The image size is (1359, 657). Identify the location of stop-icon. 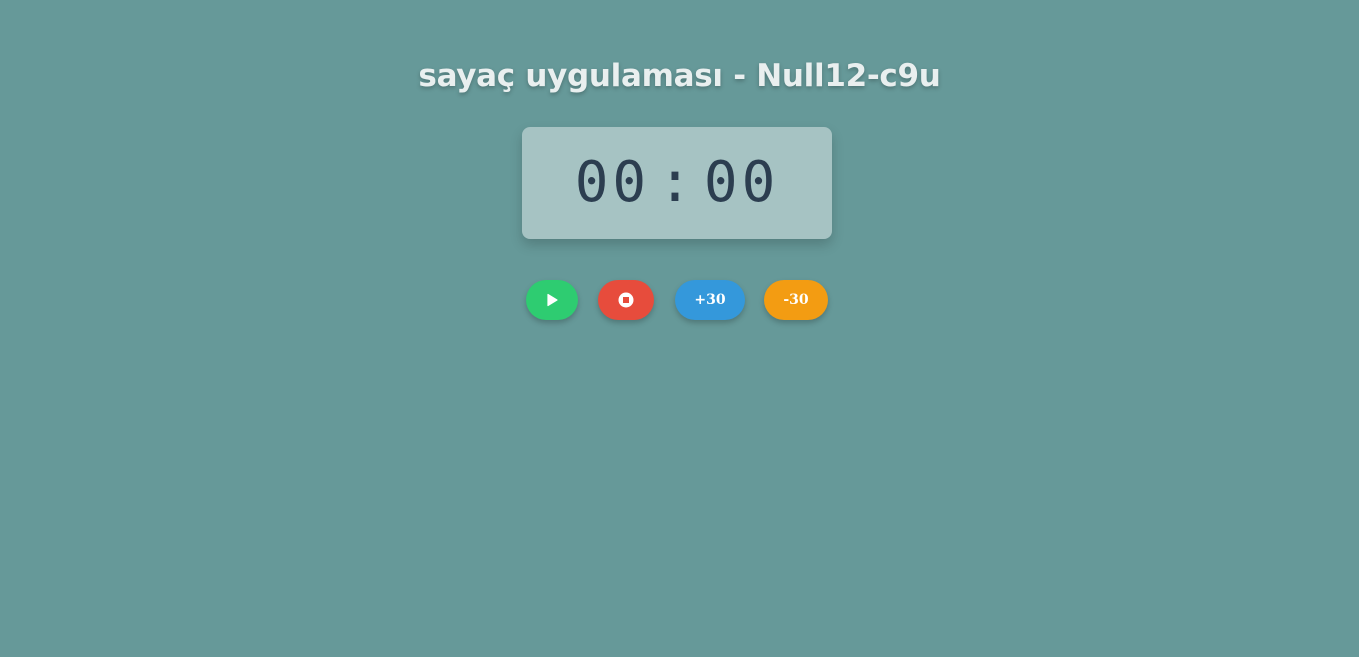
(626, 300).